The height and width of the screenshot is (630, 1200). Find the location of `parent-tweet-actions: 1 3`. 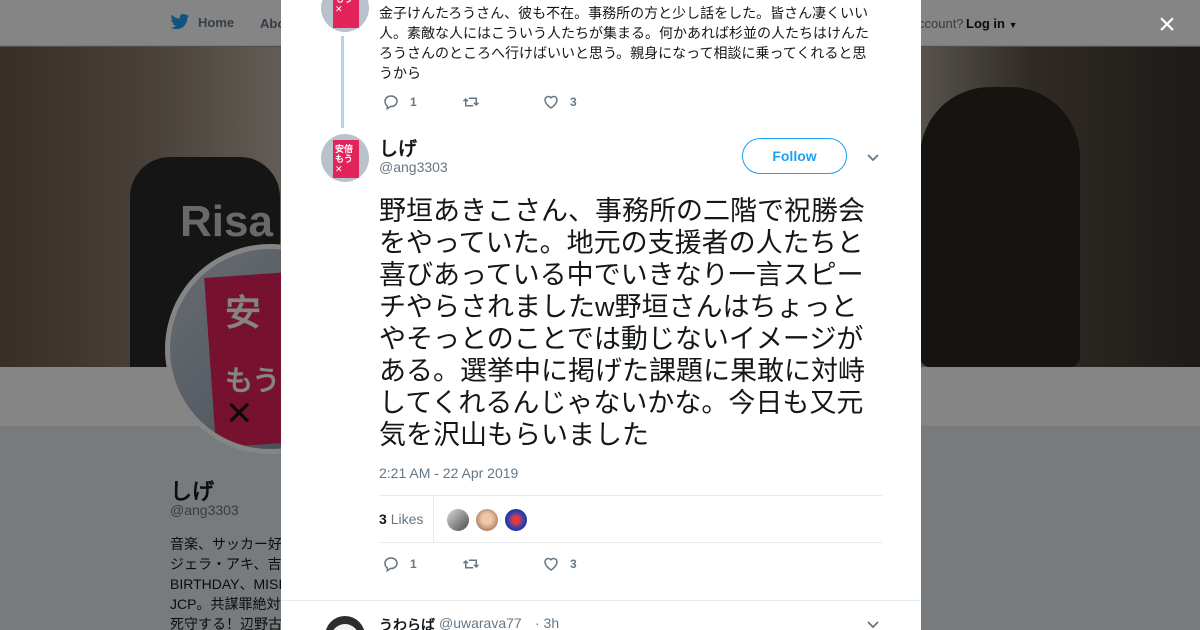

parent-tweet-actions: 1 3 is located at coordinates (502, 102).